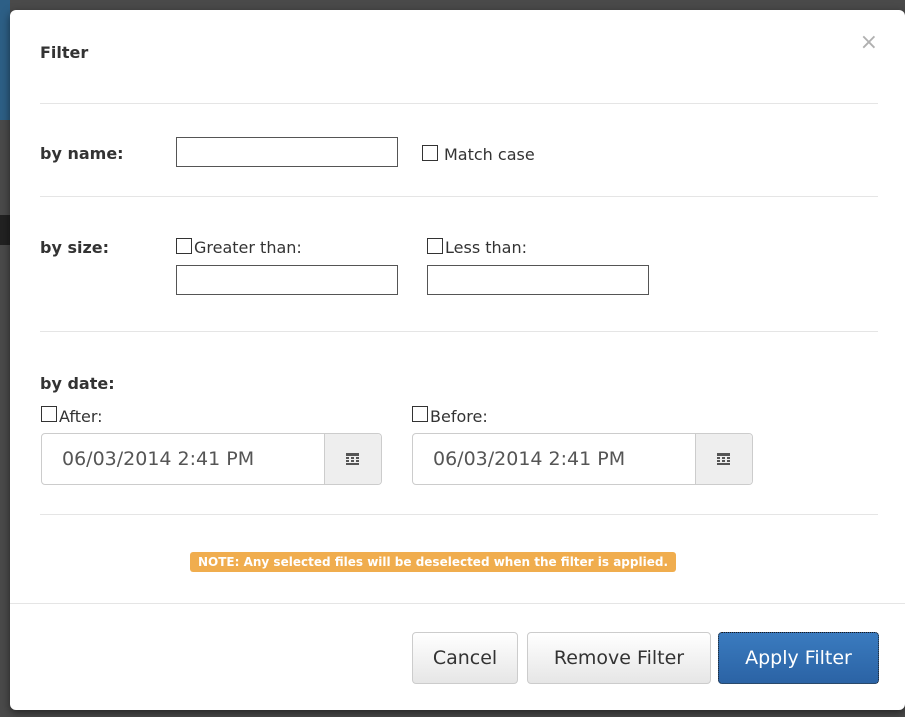 The width and height of the screenshot is (905, 717). Describe the element at coordinates (459, 416) in the screenshot. I see `before-label: Before:` at that location.